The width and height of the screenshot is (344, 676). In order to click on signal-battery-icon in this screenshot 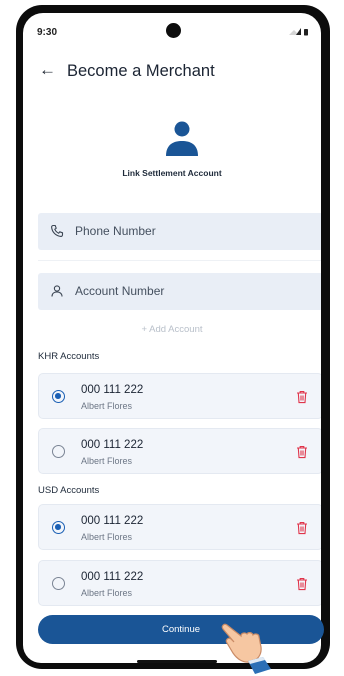, I will do `click(298, 32)`.